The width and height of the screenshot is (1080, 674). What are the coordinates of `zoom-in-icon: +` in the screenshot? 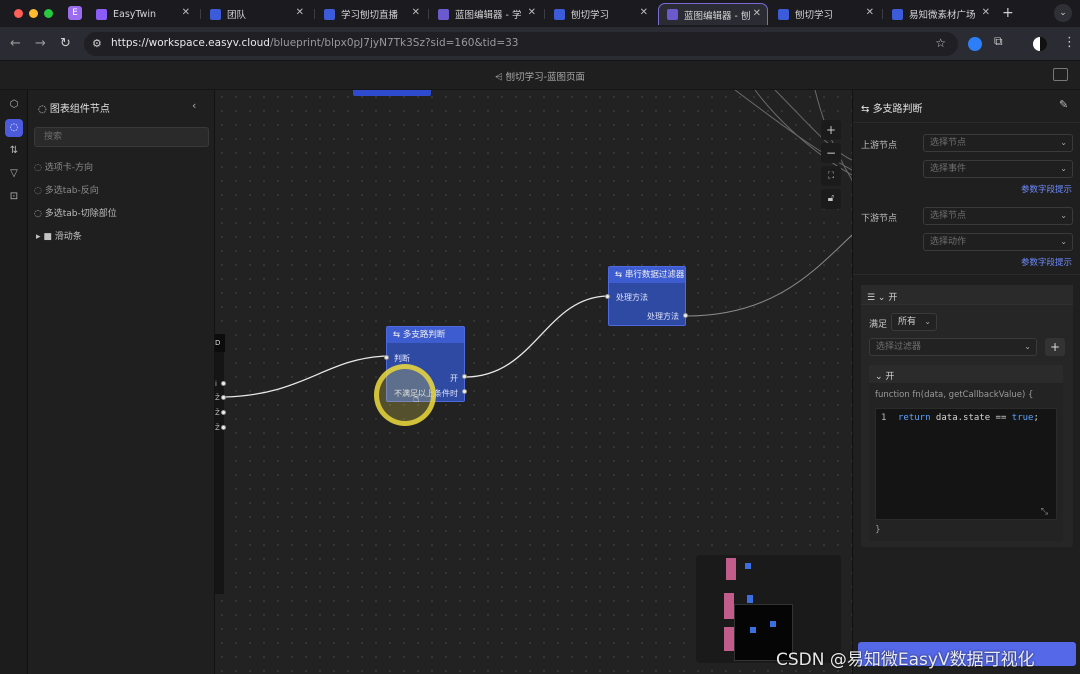 It's located at (831, 130).